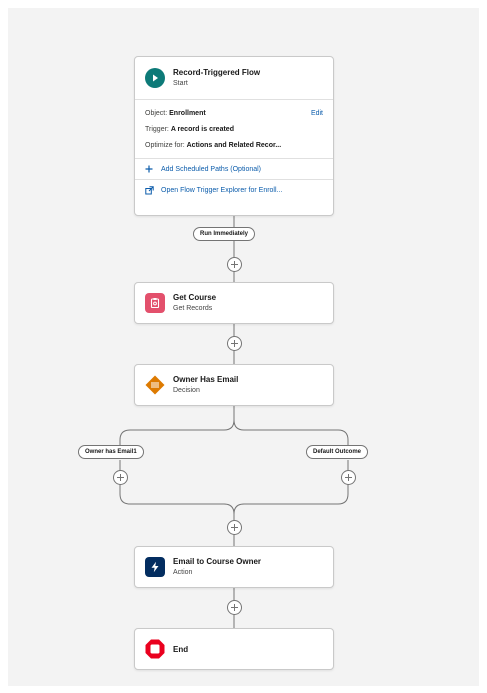 The image size is (487, 693). What do you see at coordinates (111, 452) in the screenshot?
I see `branch-owner-has-email1: Owner has Email1` at bounding box center [111, 452].